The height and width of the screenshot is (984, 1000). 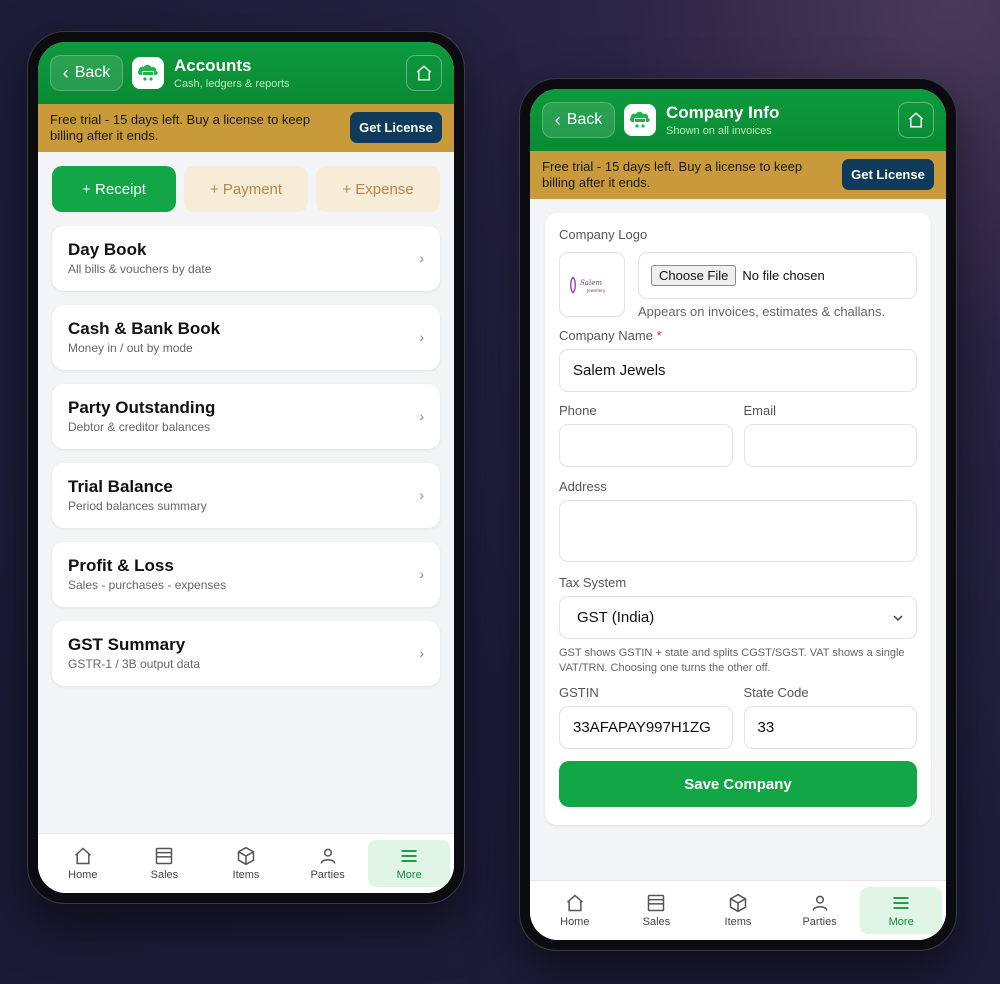 I want to click on gstin-group: GSTIN 33AFAPAY997H1ZG, so click(x=646, y=717).